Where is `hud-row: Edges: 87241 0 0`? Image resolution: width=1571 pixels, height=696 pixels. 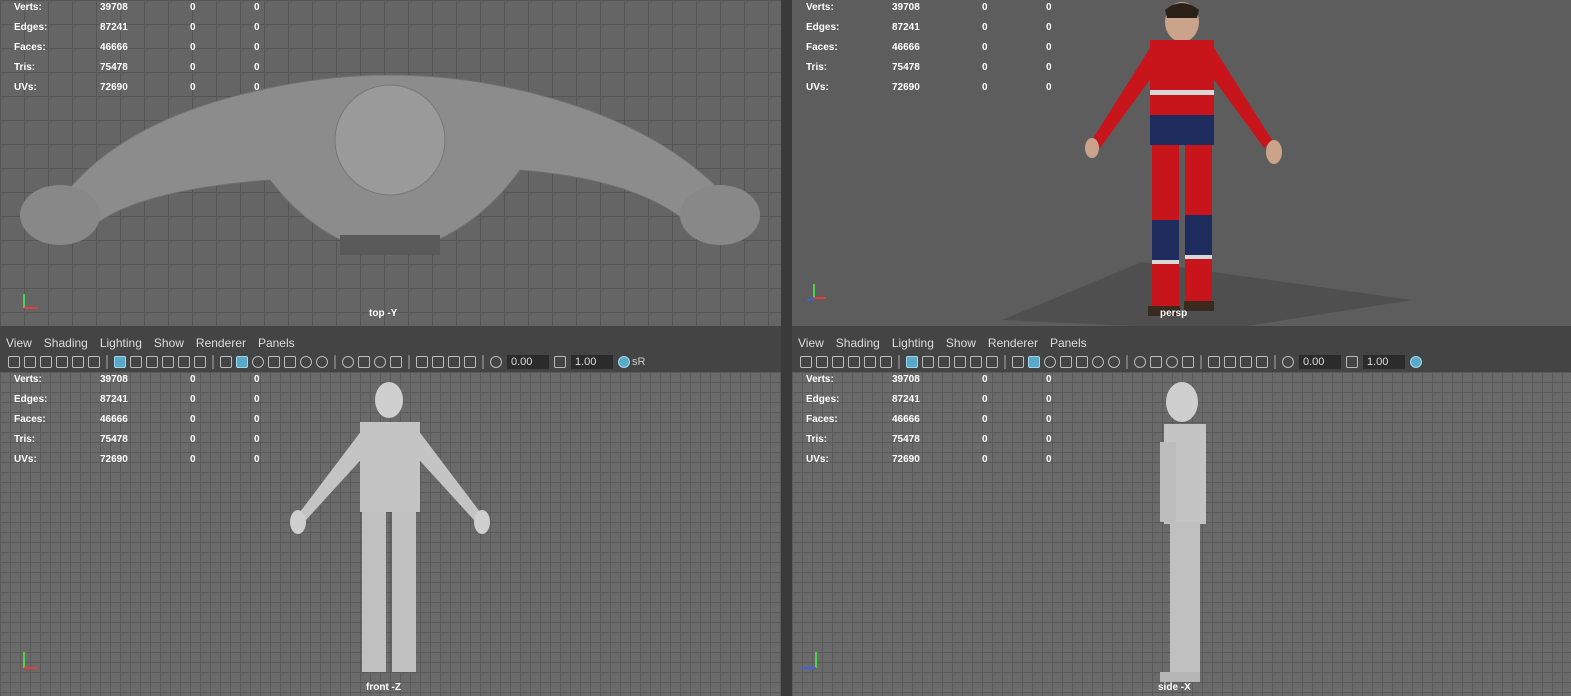
hud-row: Edges: 87241 0 0 is located at coordinates (144, 31).